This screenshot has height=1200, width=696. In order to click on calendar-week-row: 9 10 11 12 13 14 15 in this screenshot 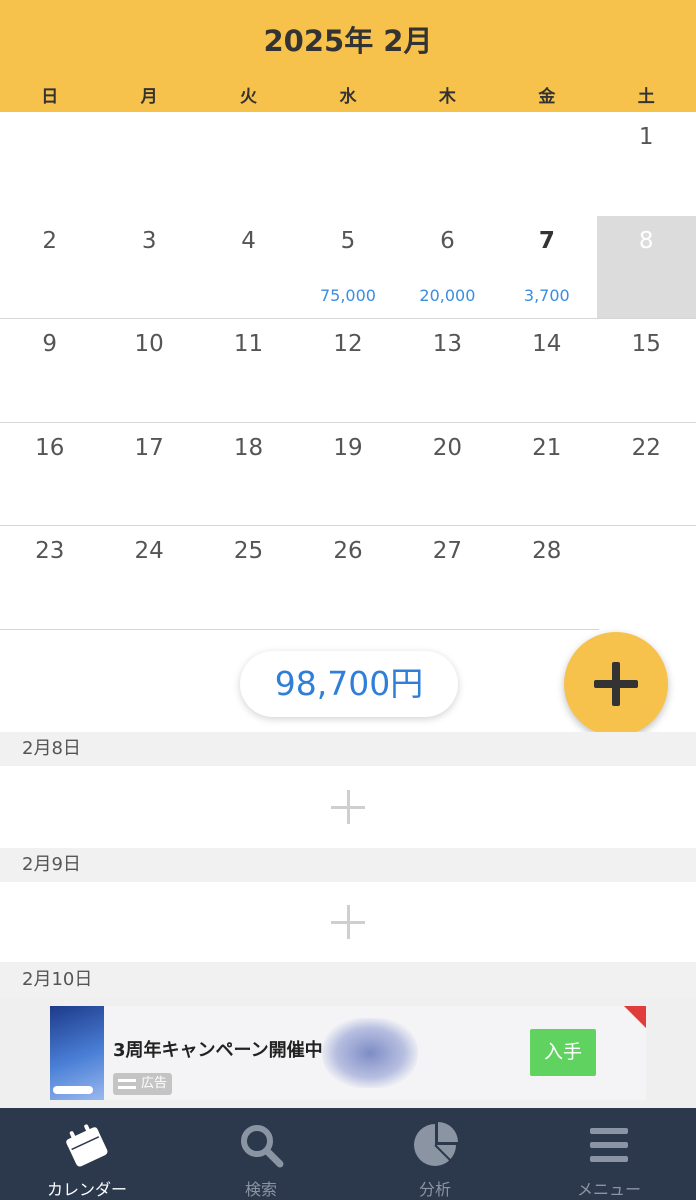, I will do `click(348, 371)`.